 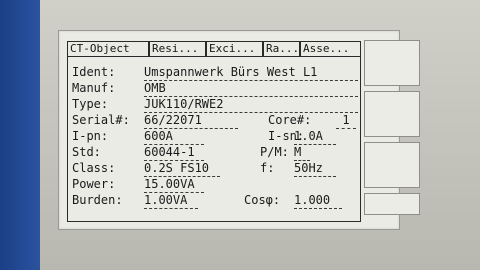 What do you see at coordinates (262, 200) in the screenshot?
I see `cosphi-label: Cosφ:` at bounding box center [262, 200].